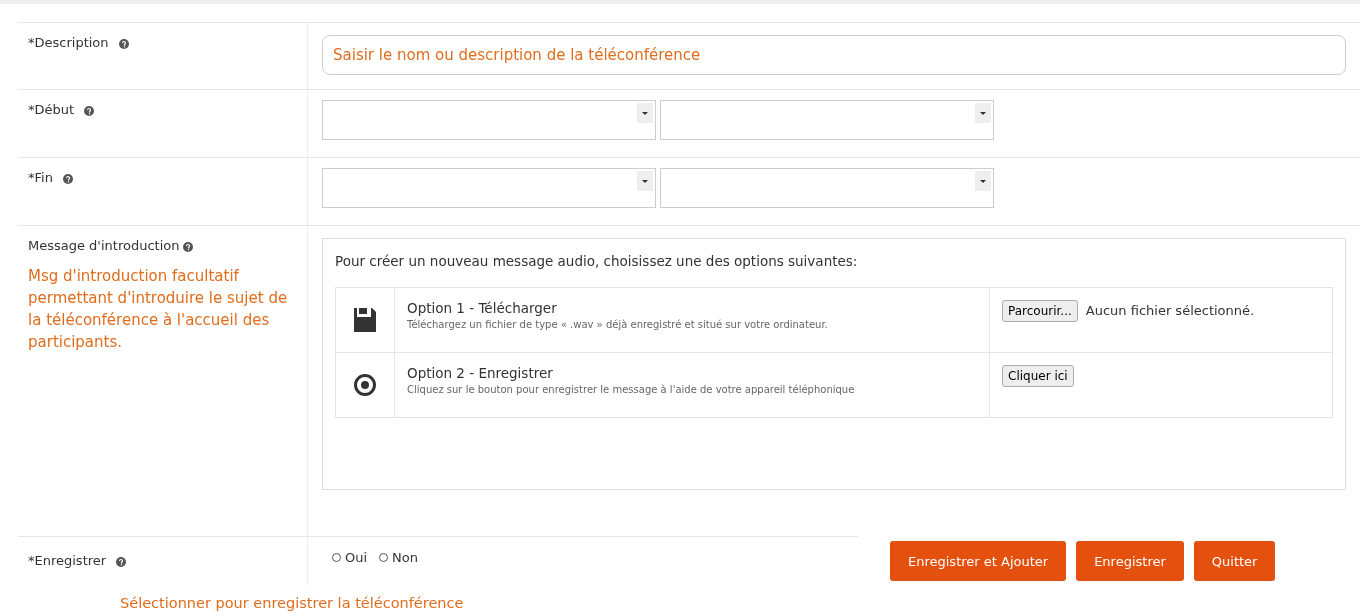  What do you see at coordinates (480, 373) in the screenshot?
I see `option-title: Option 2 - Enregistrer` at bounding box center [480, 373].